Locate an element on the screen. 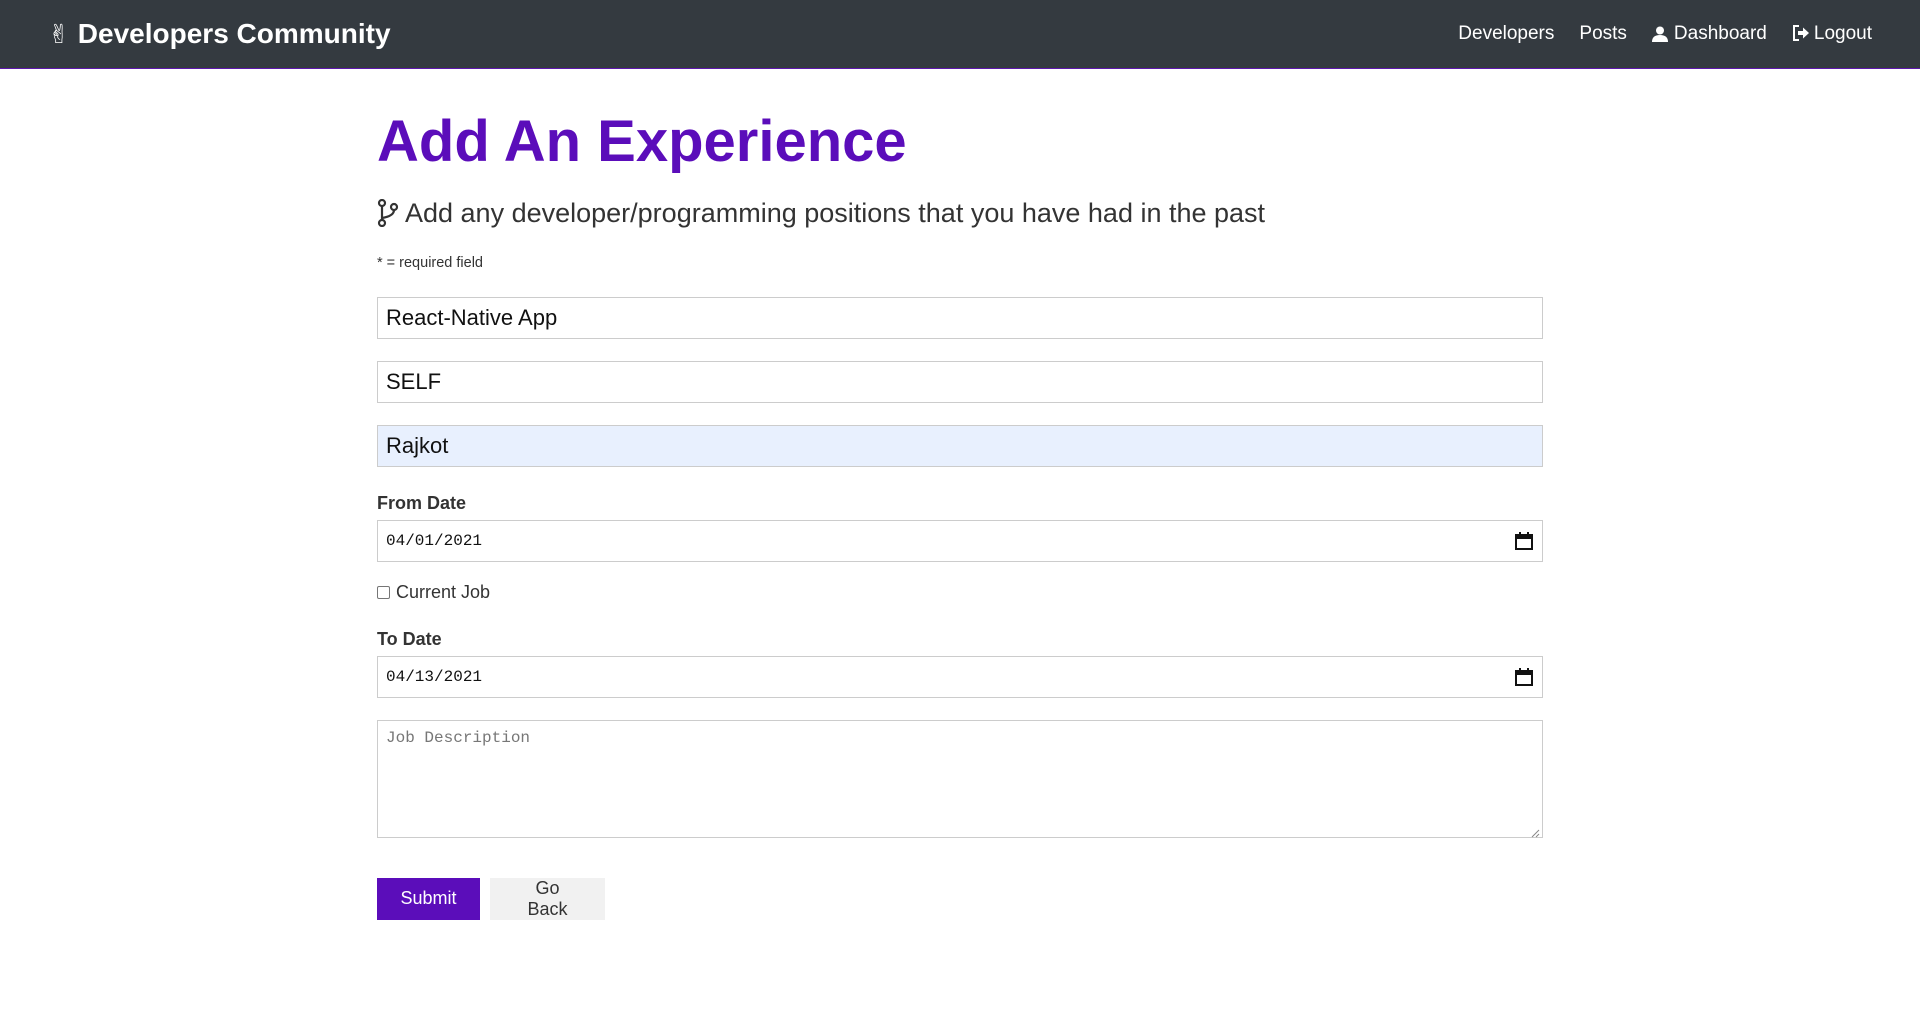  location-group: Rajkot is located at coordinates (960, 445).